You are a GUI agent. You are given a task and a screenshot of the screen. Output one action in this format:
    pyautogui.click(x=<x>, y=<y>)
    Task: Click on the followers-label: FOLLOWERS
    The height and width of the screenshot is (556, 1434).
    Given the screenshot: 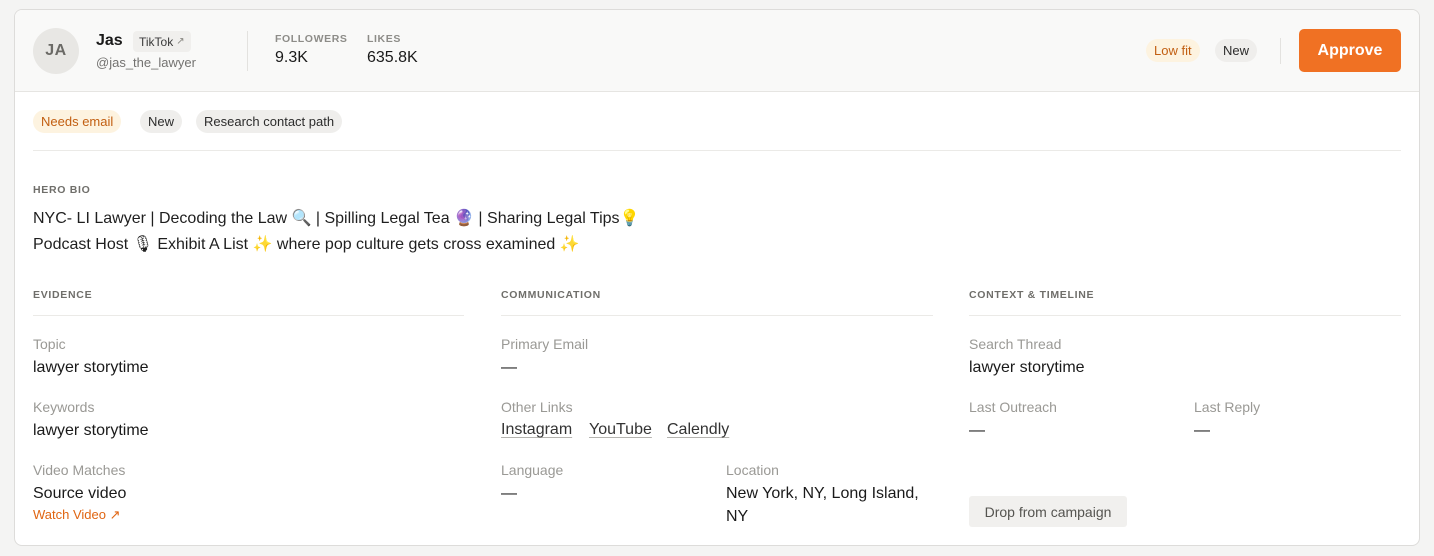 What is the action you would take?
    pyautogui.click(x=311, y=39)
    